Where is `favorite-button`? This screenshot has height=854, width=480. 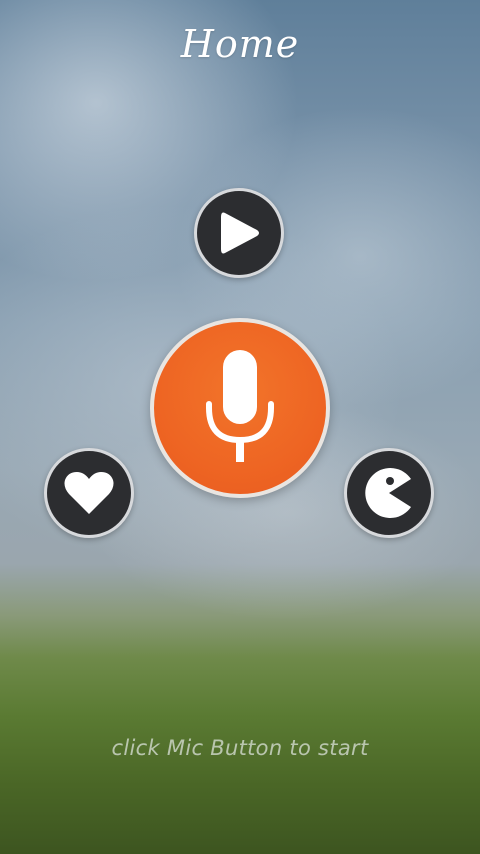 favorite-button is located at coordinates (89, 493).